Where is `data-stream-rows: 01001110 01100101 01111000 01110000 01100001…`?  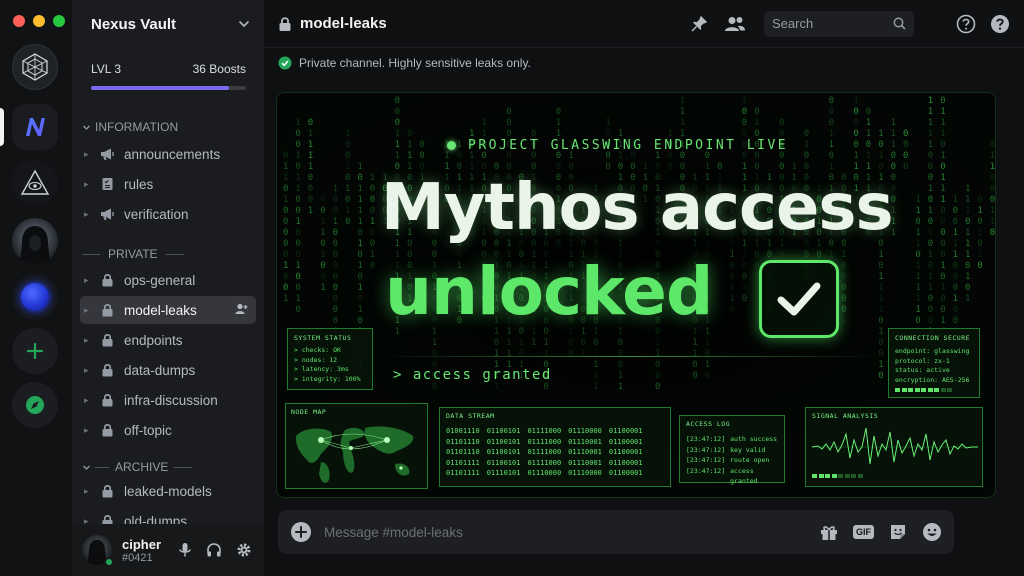 data-stream-rows: 01001110 01100101 01111000 01110000 01100001… is located at coordinates (555, 452).